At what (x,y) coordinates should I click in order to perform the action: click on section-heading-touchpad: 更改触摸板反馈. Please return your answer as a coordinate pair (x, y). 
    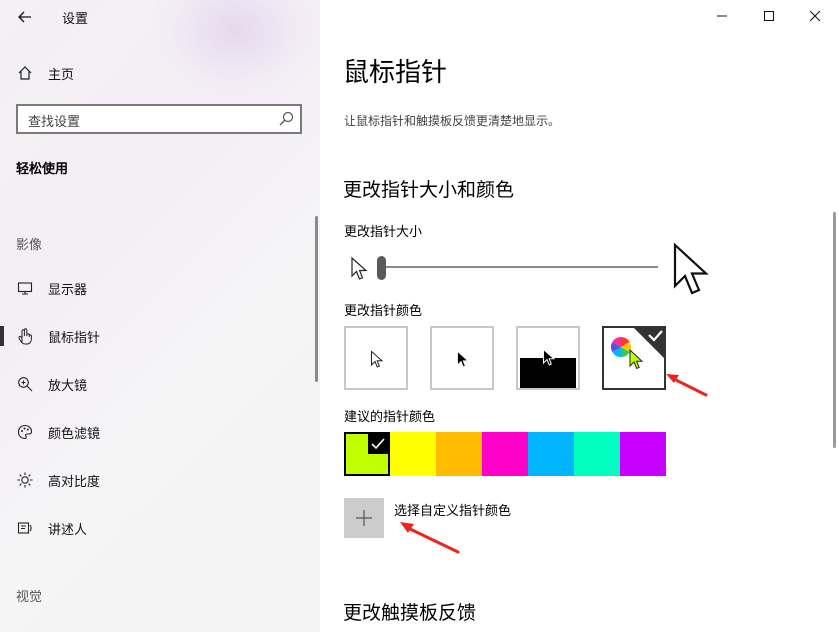
    Looking at the image, I should click on (410, 613).